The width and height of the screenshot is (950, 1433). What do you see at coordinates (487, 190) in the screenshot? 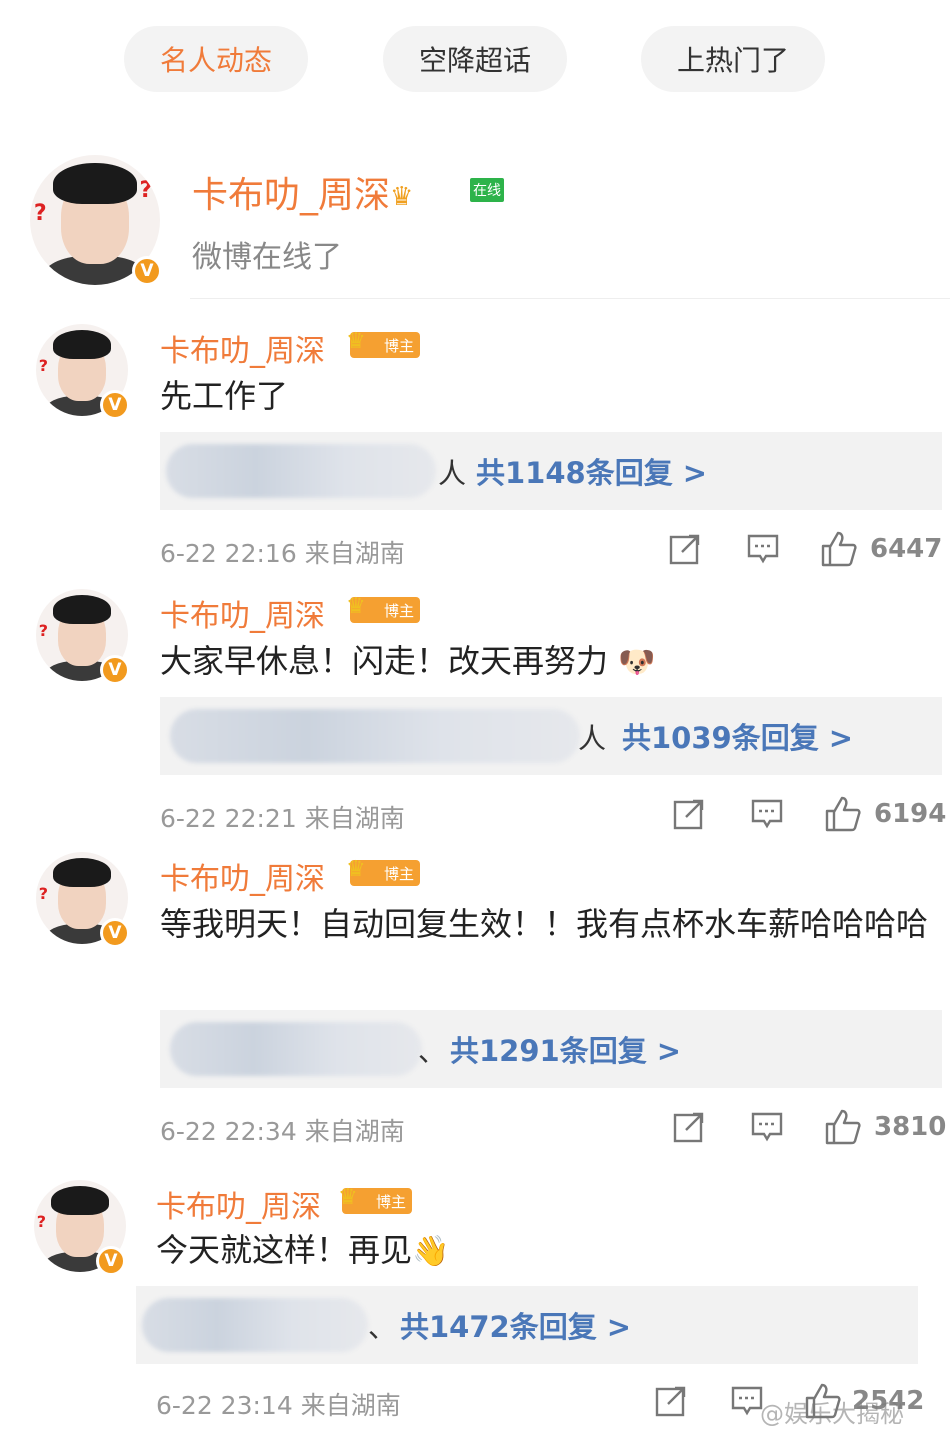
I see `online-tag: 在线` at bounding box center [487, 190].